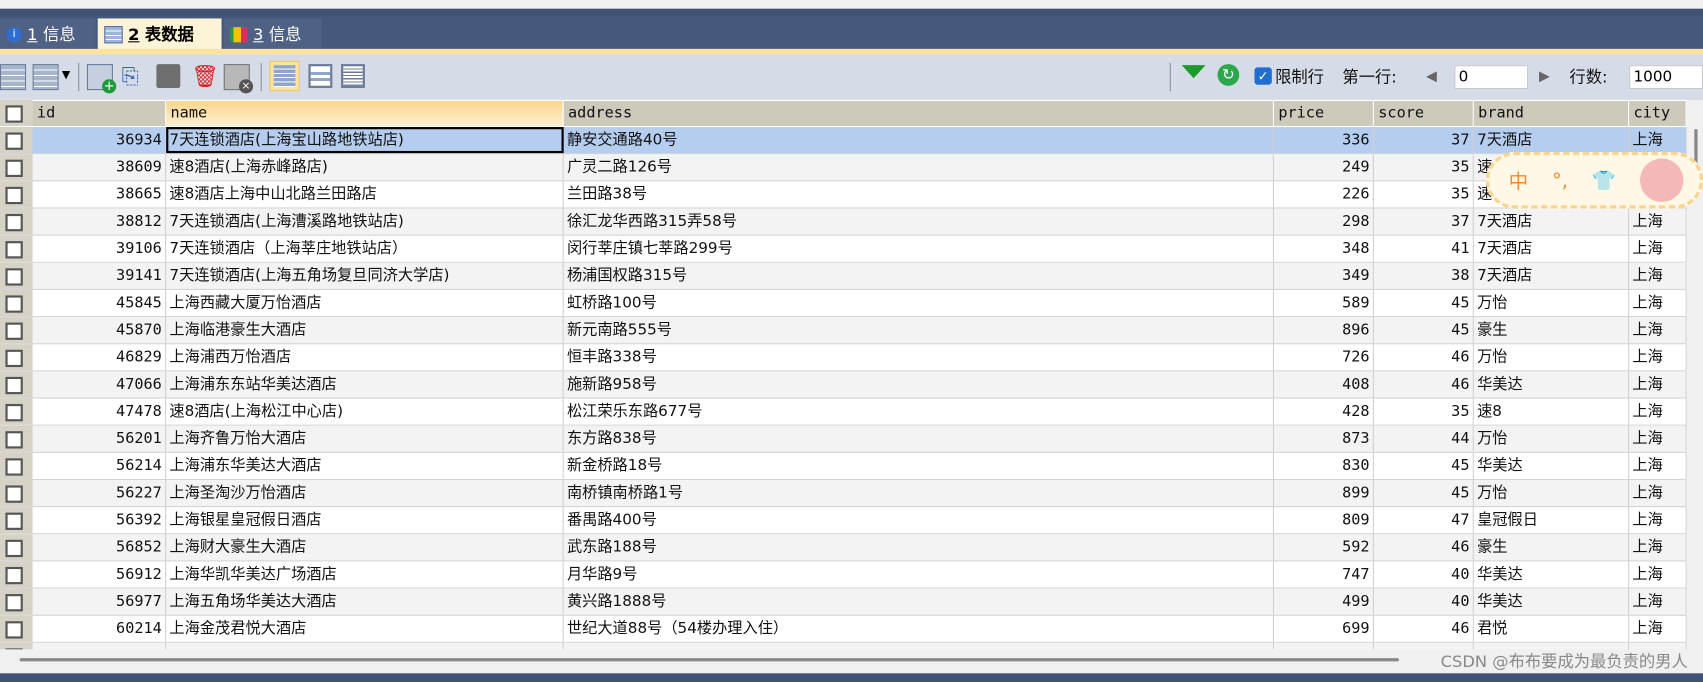 The height and width of the screenshot is (682, 1703). I want to click on cell-price: 830, so click(1324, 465).